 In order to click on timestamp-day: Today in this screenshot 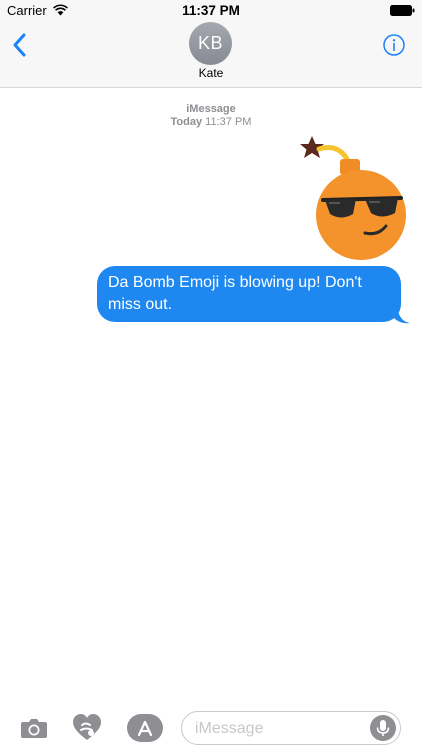, I will do `click(186, 122)`.